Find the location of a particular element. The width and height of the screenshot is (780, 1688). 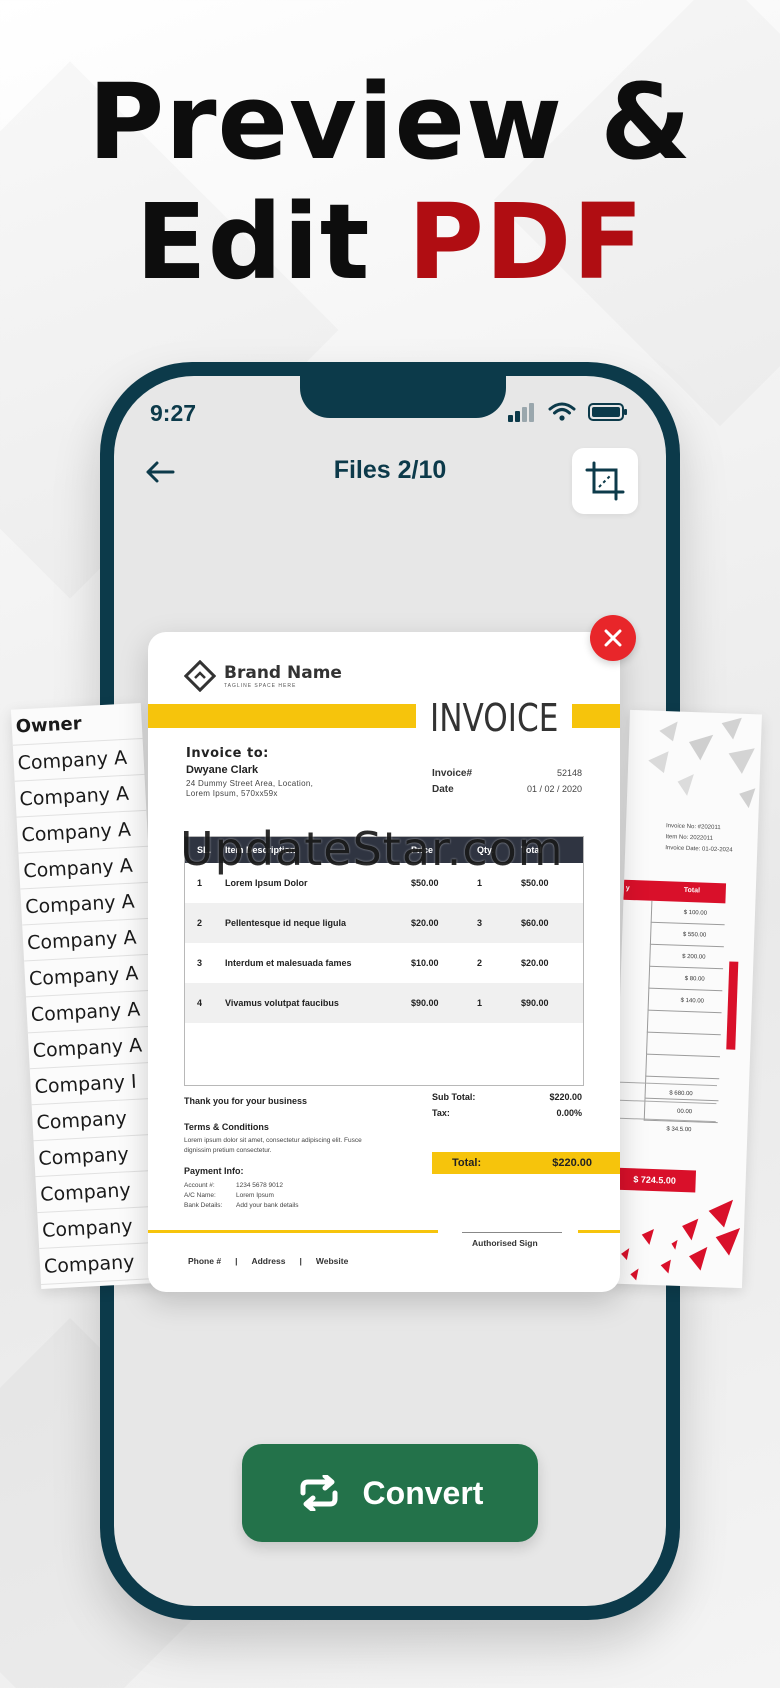

crop-icon is located at coordinates (605, 481).